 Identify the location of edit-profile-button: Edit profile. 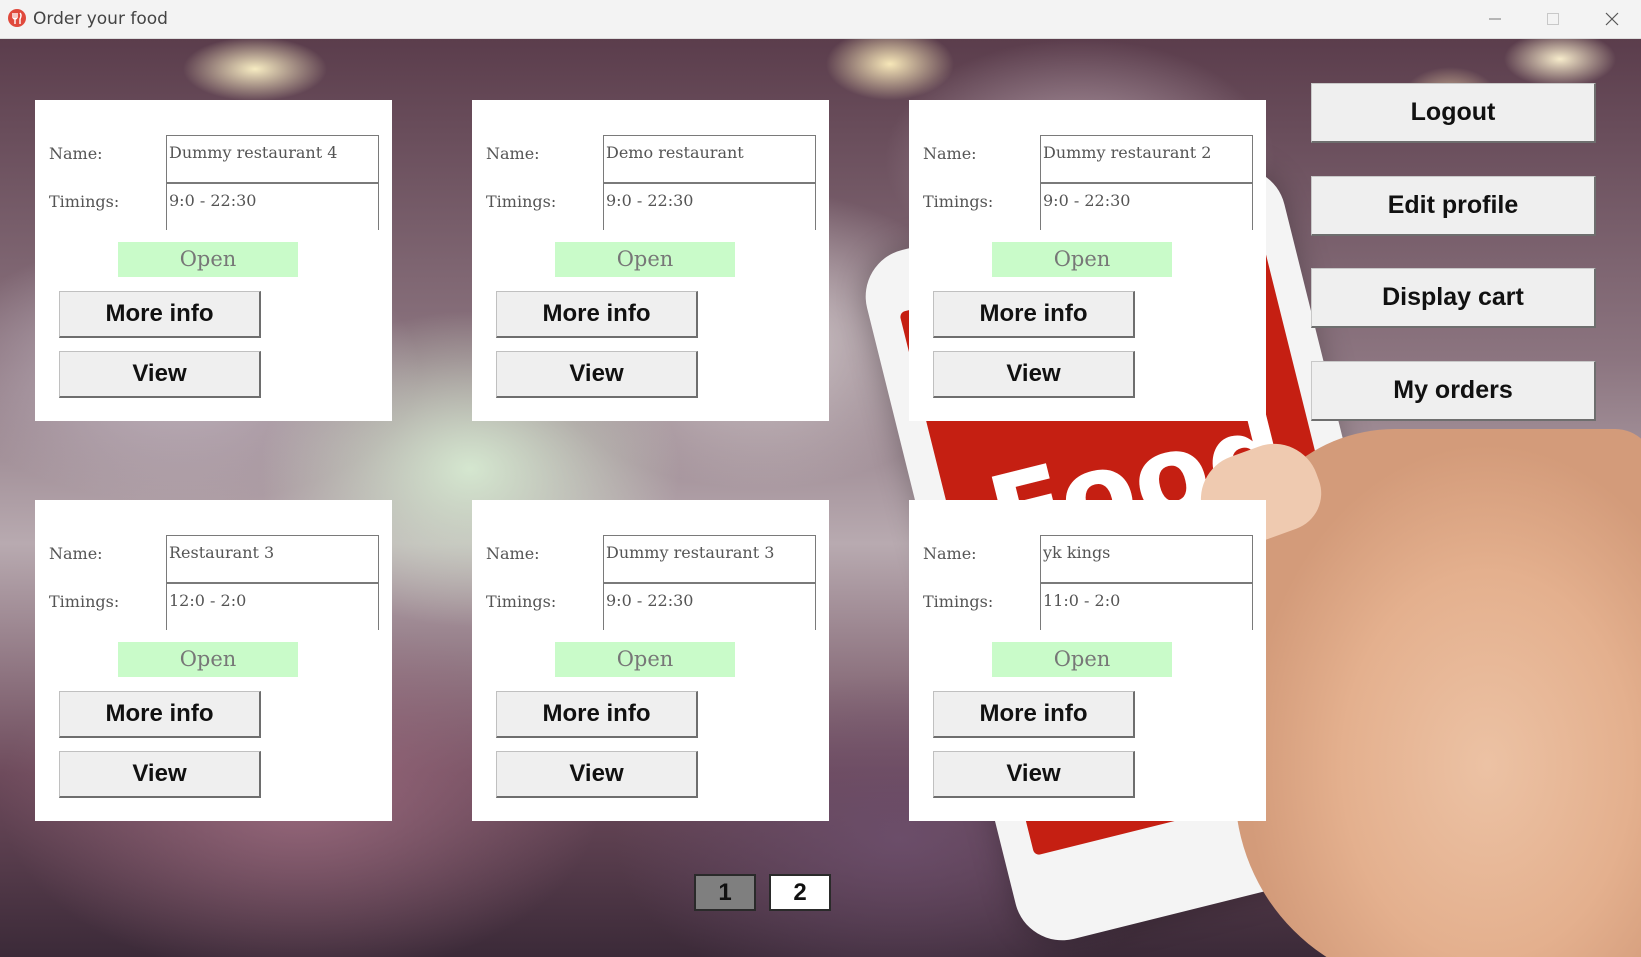
(1453, 206).